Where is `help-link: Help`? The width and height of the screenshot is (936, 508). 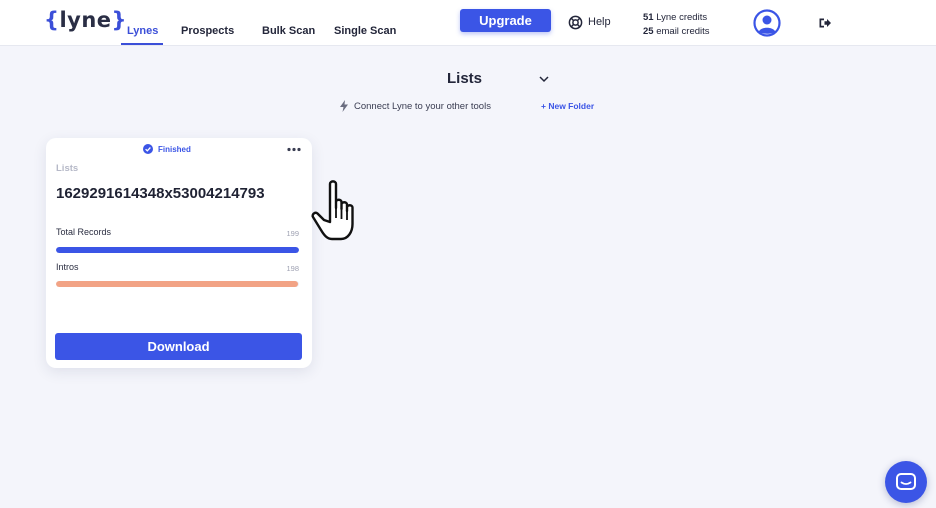 help-link: Help is located at coordinates (589, 22).